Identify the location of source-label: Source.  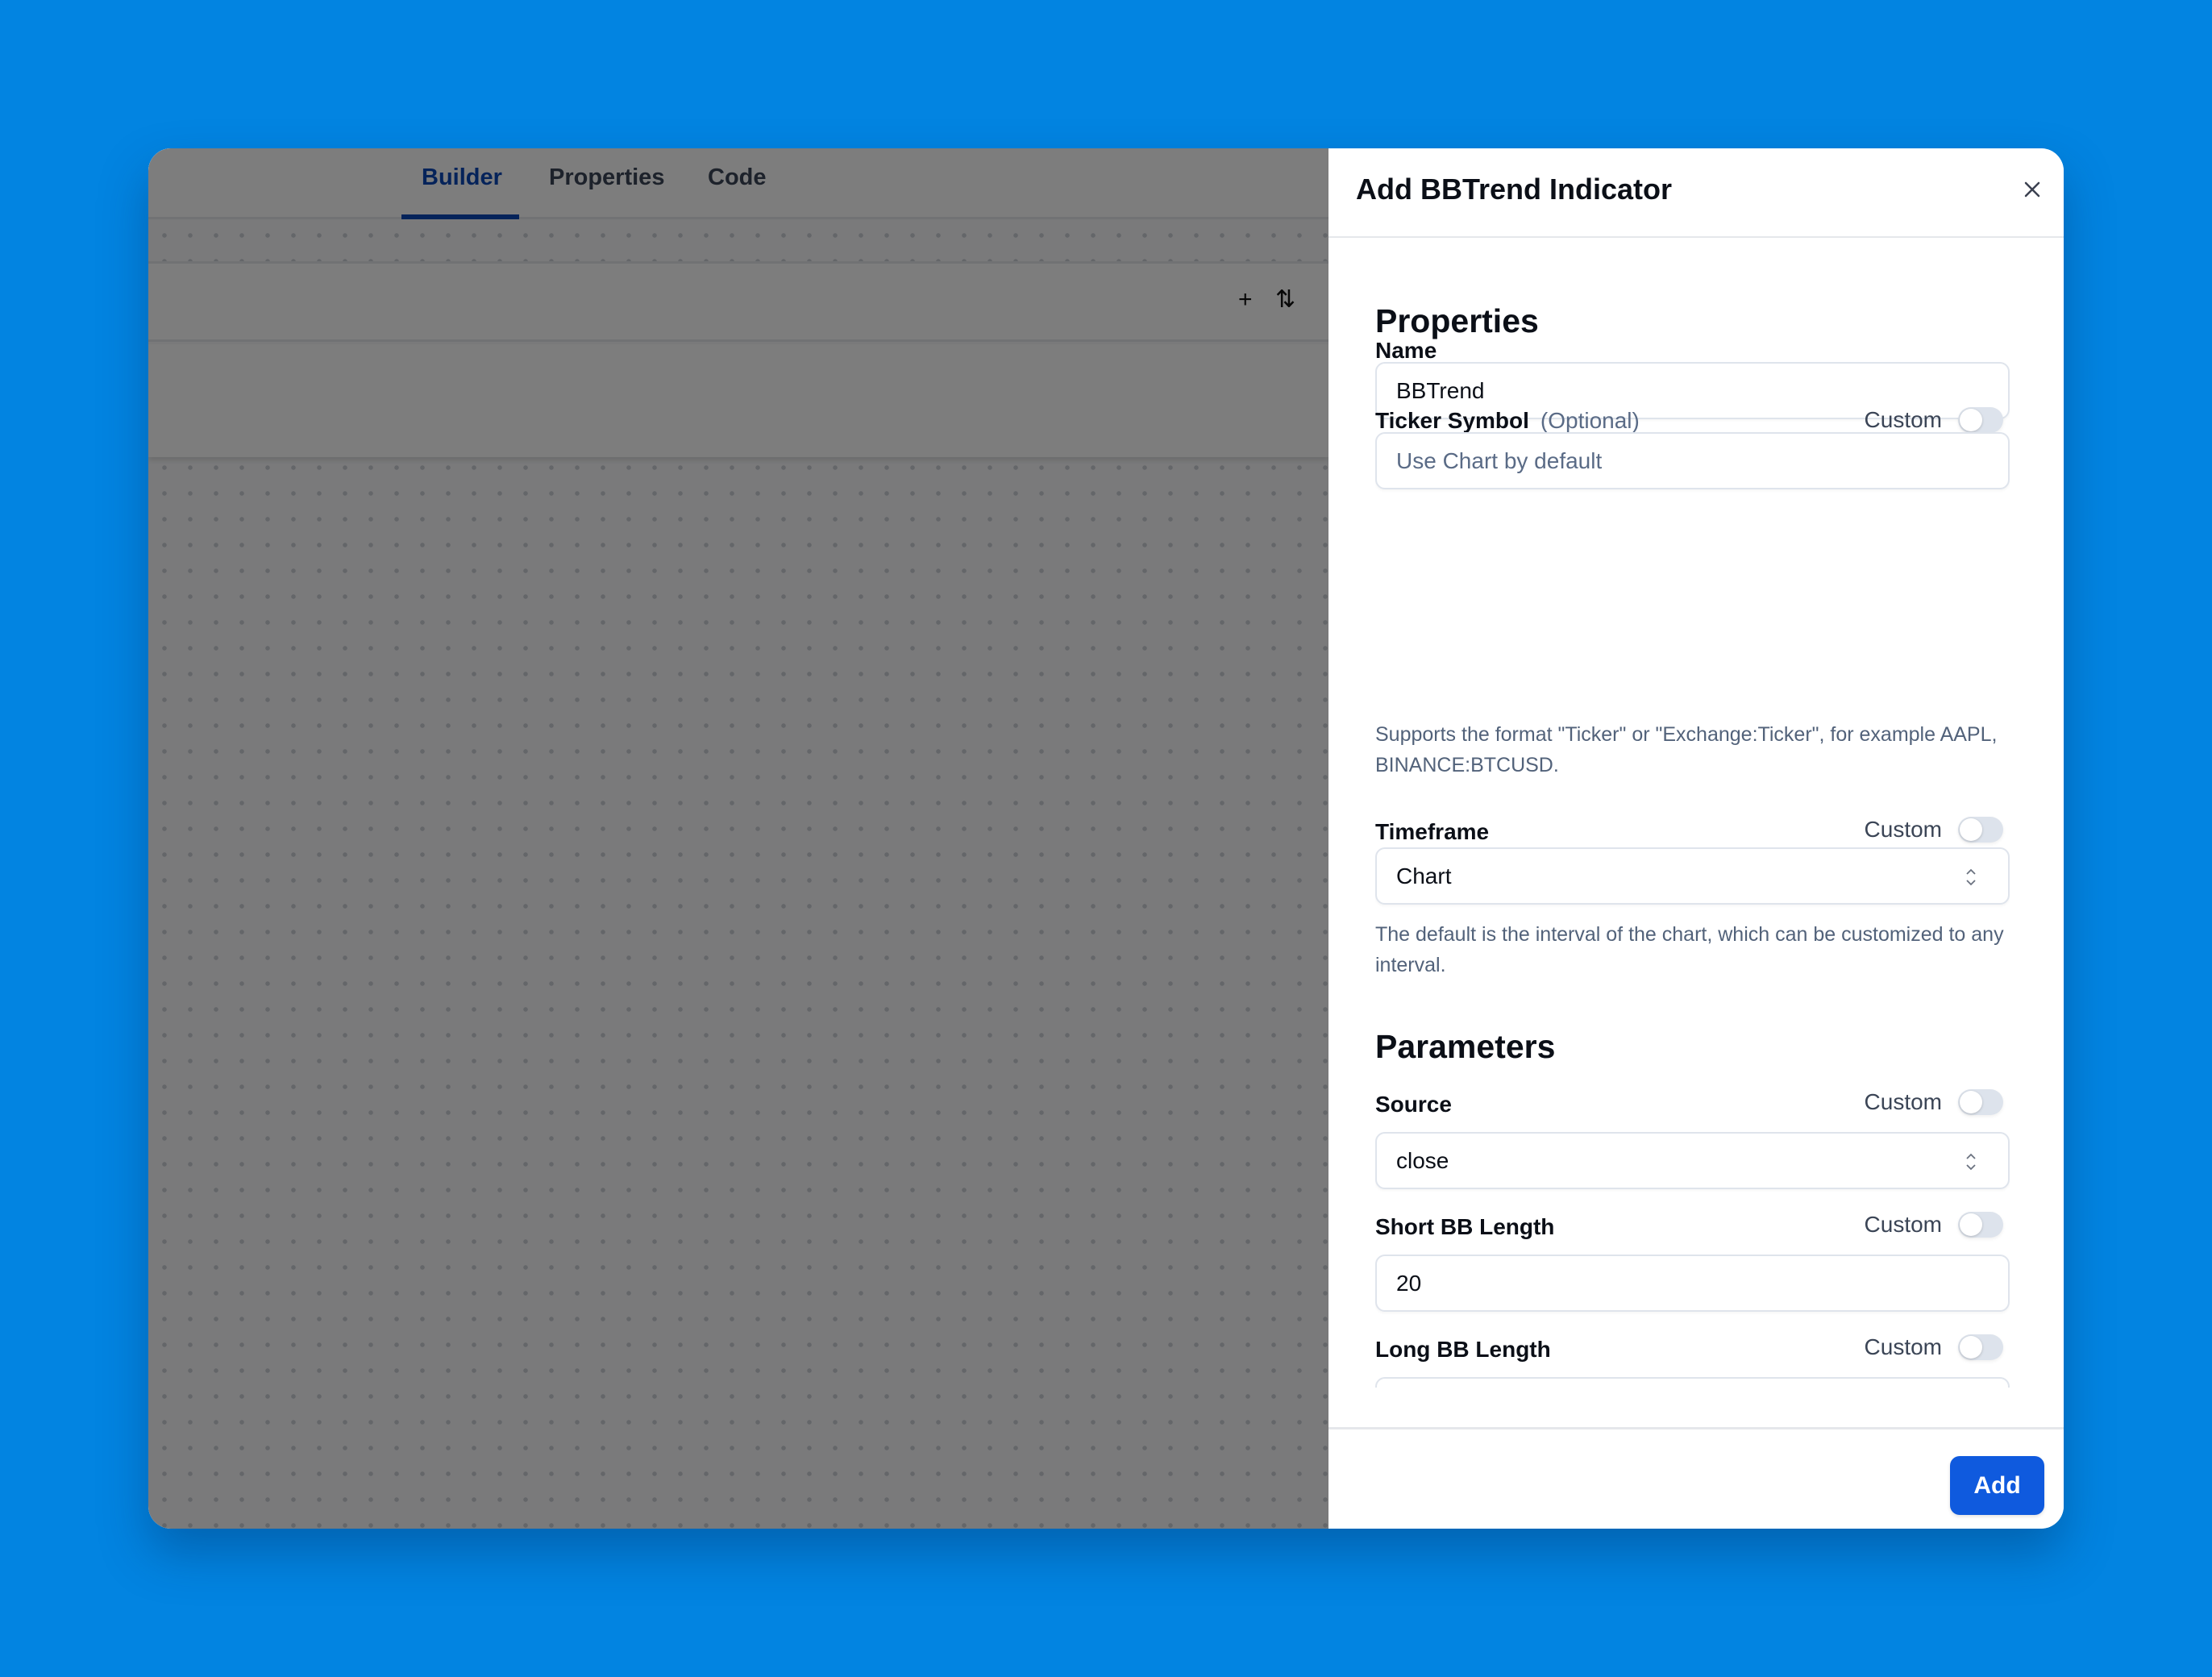
(1413, 1104).